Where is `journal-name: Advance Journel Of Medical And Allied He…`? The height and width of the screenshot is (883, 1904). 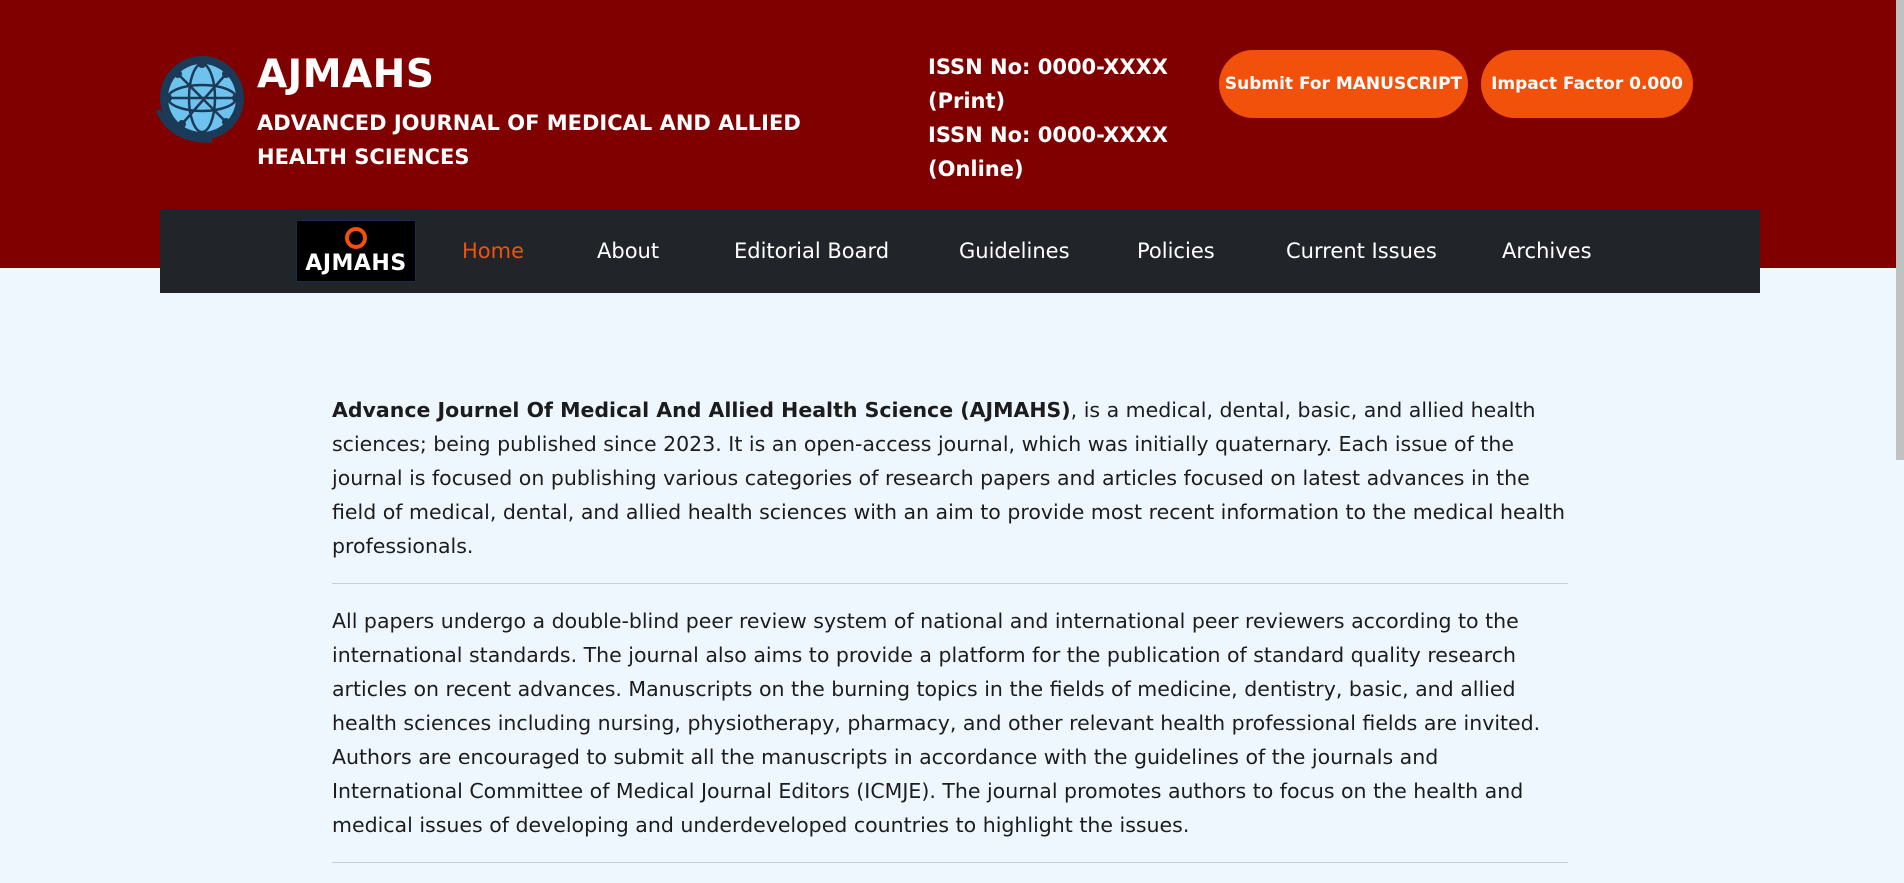
journal-name: Advance Journel Of Medical And Allied He… is located at coordinates (701, 410).